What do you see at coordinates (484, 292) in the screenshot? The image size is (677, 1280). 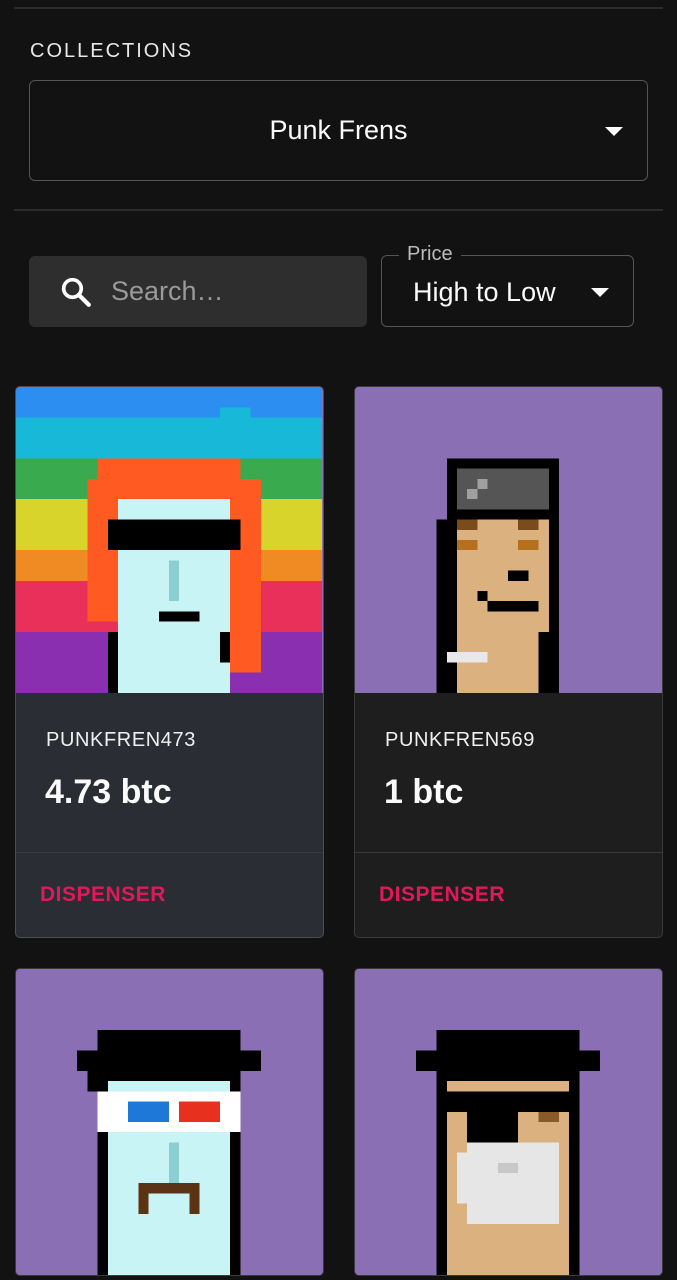 I see `sort-select-value: High to Low` at bounding box center [484, 292].